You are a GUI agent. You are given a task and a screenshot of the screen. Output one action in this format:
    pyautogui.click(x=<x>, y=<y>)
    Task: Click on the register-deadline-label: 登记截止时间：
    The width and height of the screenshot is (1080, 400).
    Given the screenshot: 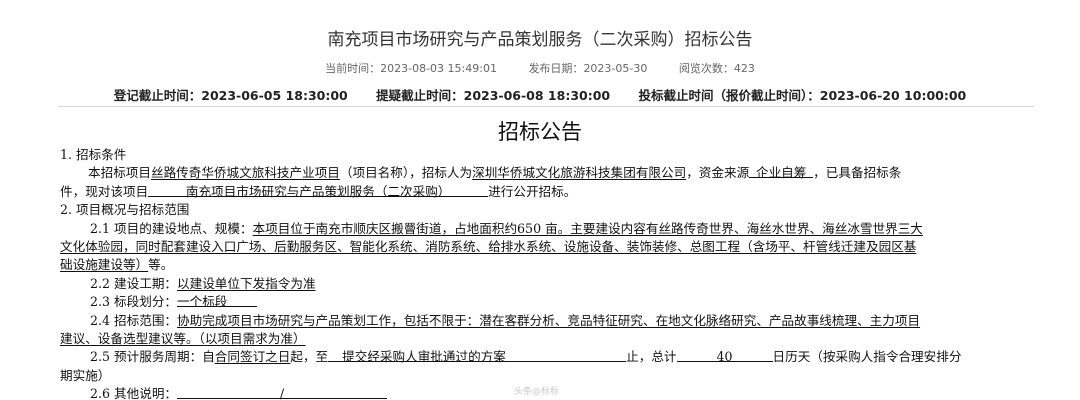 What is the action you would take?
    pyautogui.click(x=157, y=95)
    